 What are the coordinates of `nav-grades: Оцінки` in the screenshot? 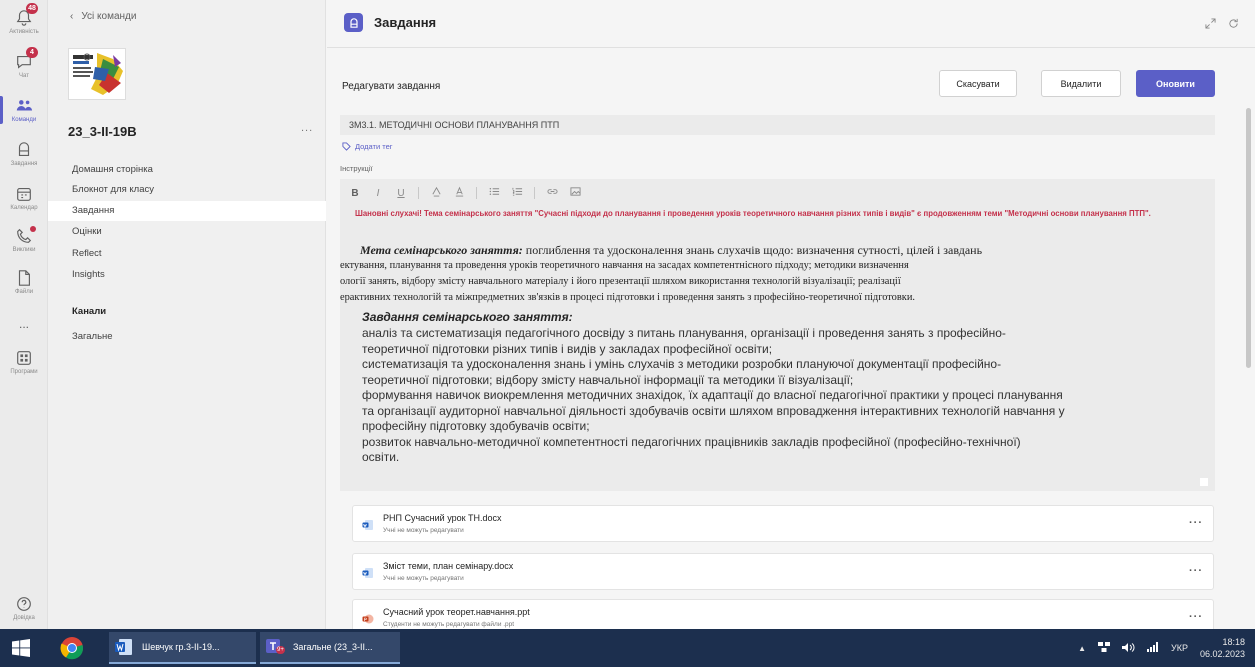 It's located at (187, 232).